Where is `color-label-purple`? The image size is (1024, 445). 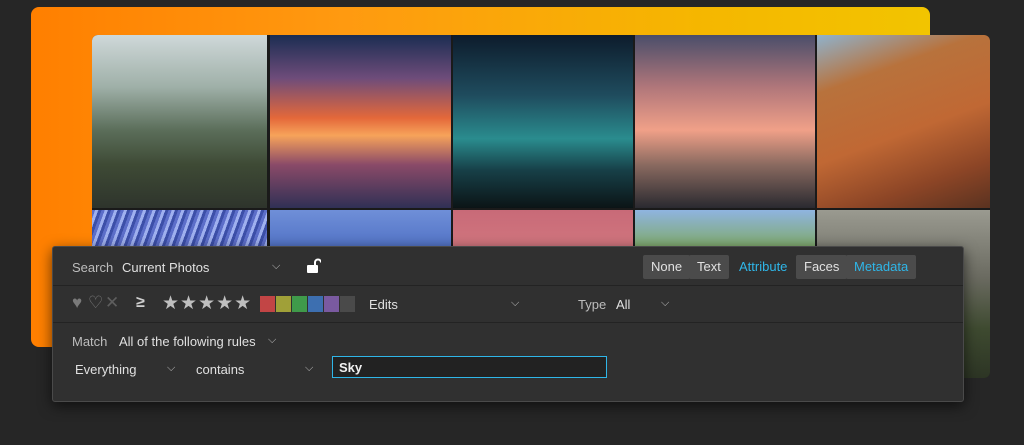 color-label-purple is located at coordinates (331, 304).